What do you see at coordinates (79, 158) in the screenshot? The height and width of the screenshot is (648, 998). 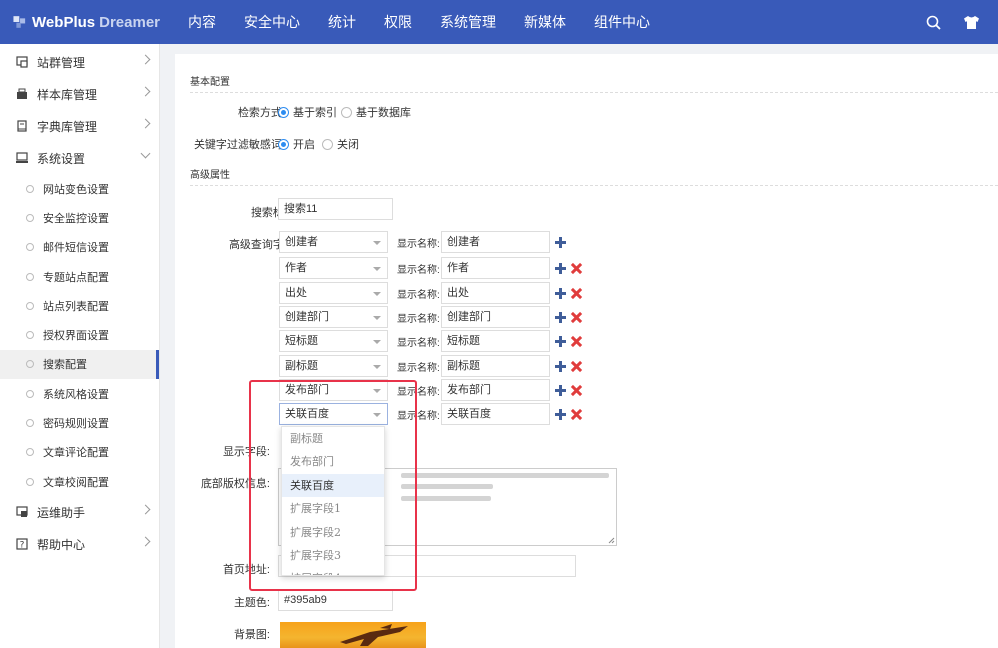 I see `sidebar-item-system-settings: 系统设置` at bounding box center [79, 158].